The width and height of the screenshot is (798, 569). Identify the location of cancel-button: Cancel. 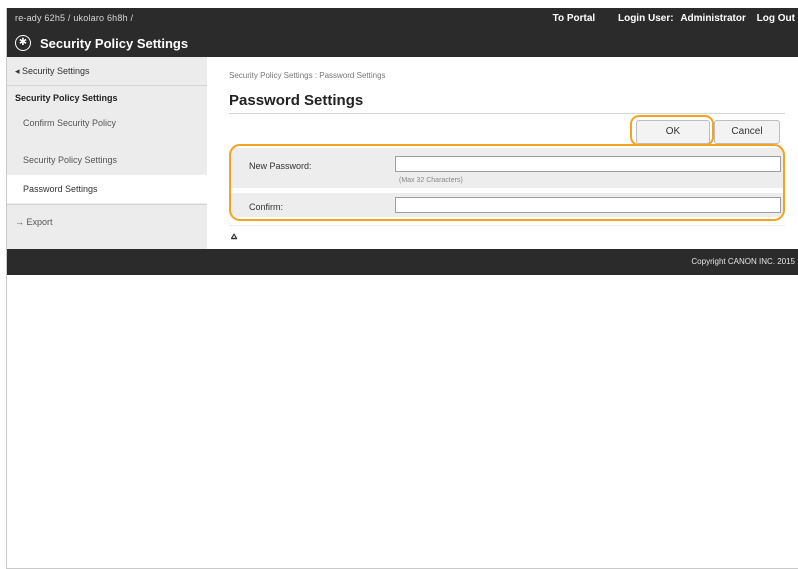
(747, 132).